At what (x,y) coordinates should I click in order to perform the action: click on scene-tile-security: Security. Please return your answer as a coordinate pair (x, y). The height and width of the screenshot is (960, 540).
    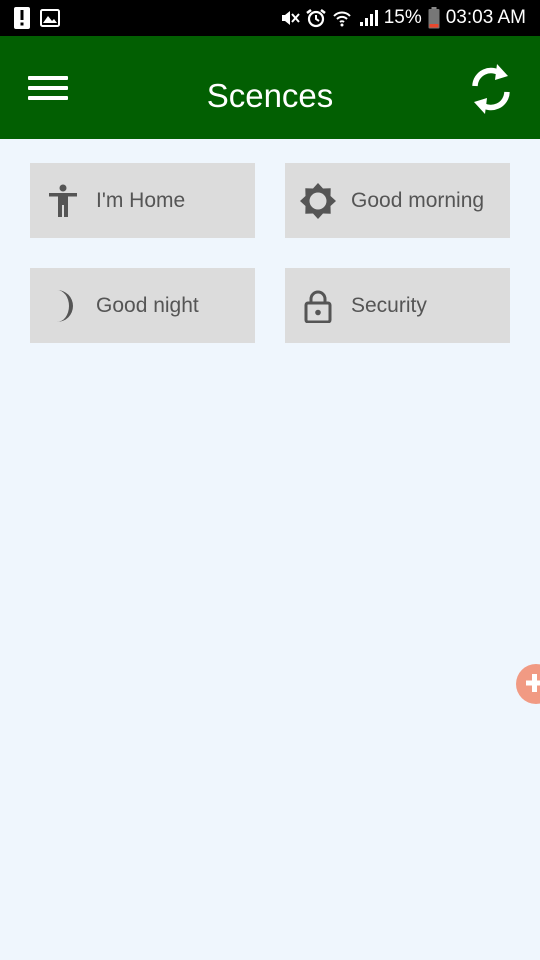
    Looking at the image, I should click on (397, 305).